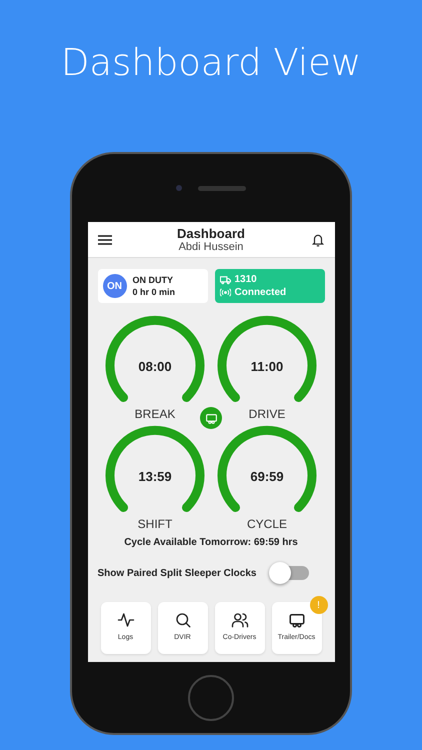 The height and width of the screenshot is (750, 422). Describe the element at coordinates (155, 366) in the screenshot. I see `clock-time: 08:00` at that location.